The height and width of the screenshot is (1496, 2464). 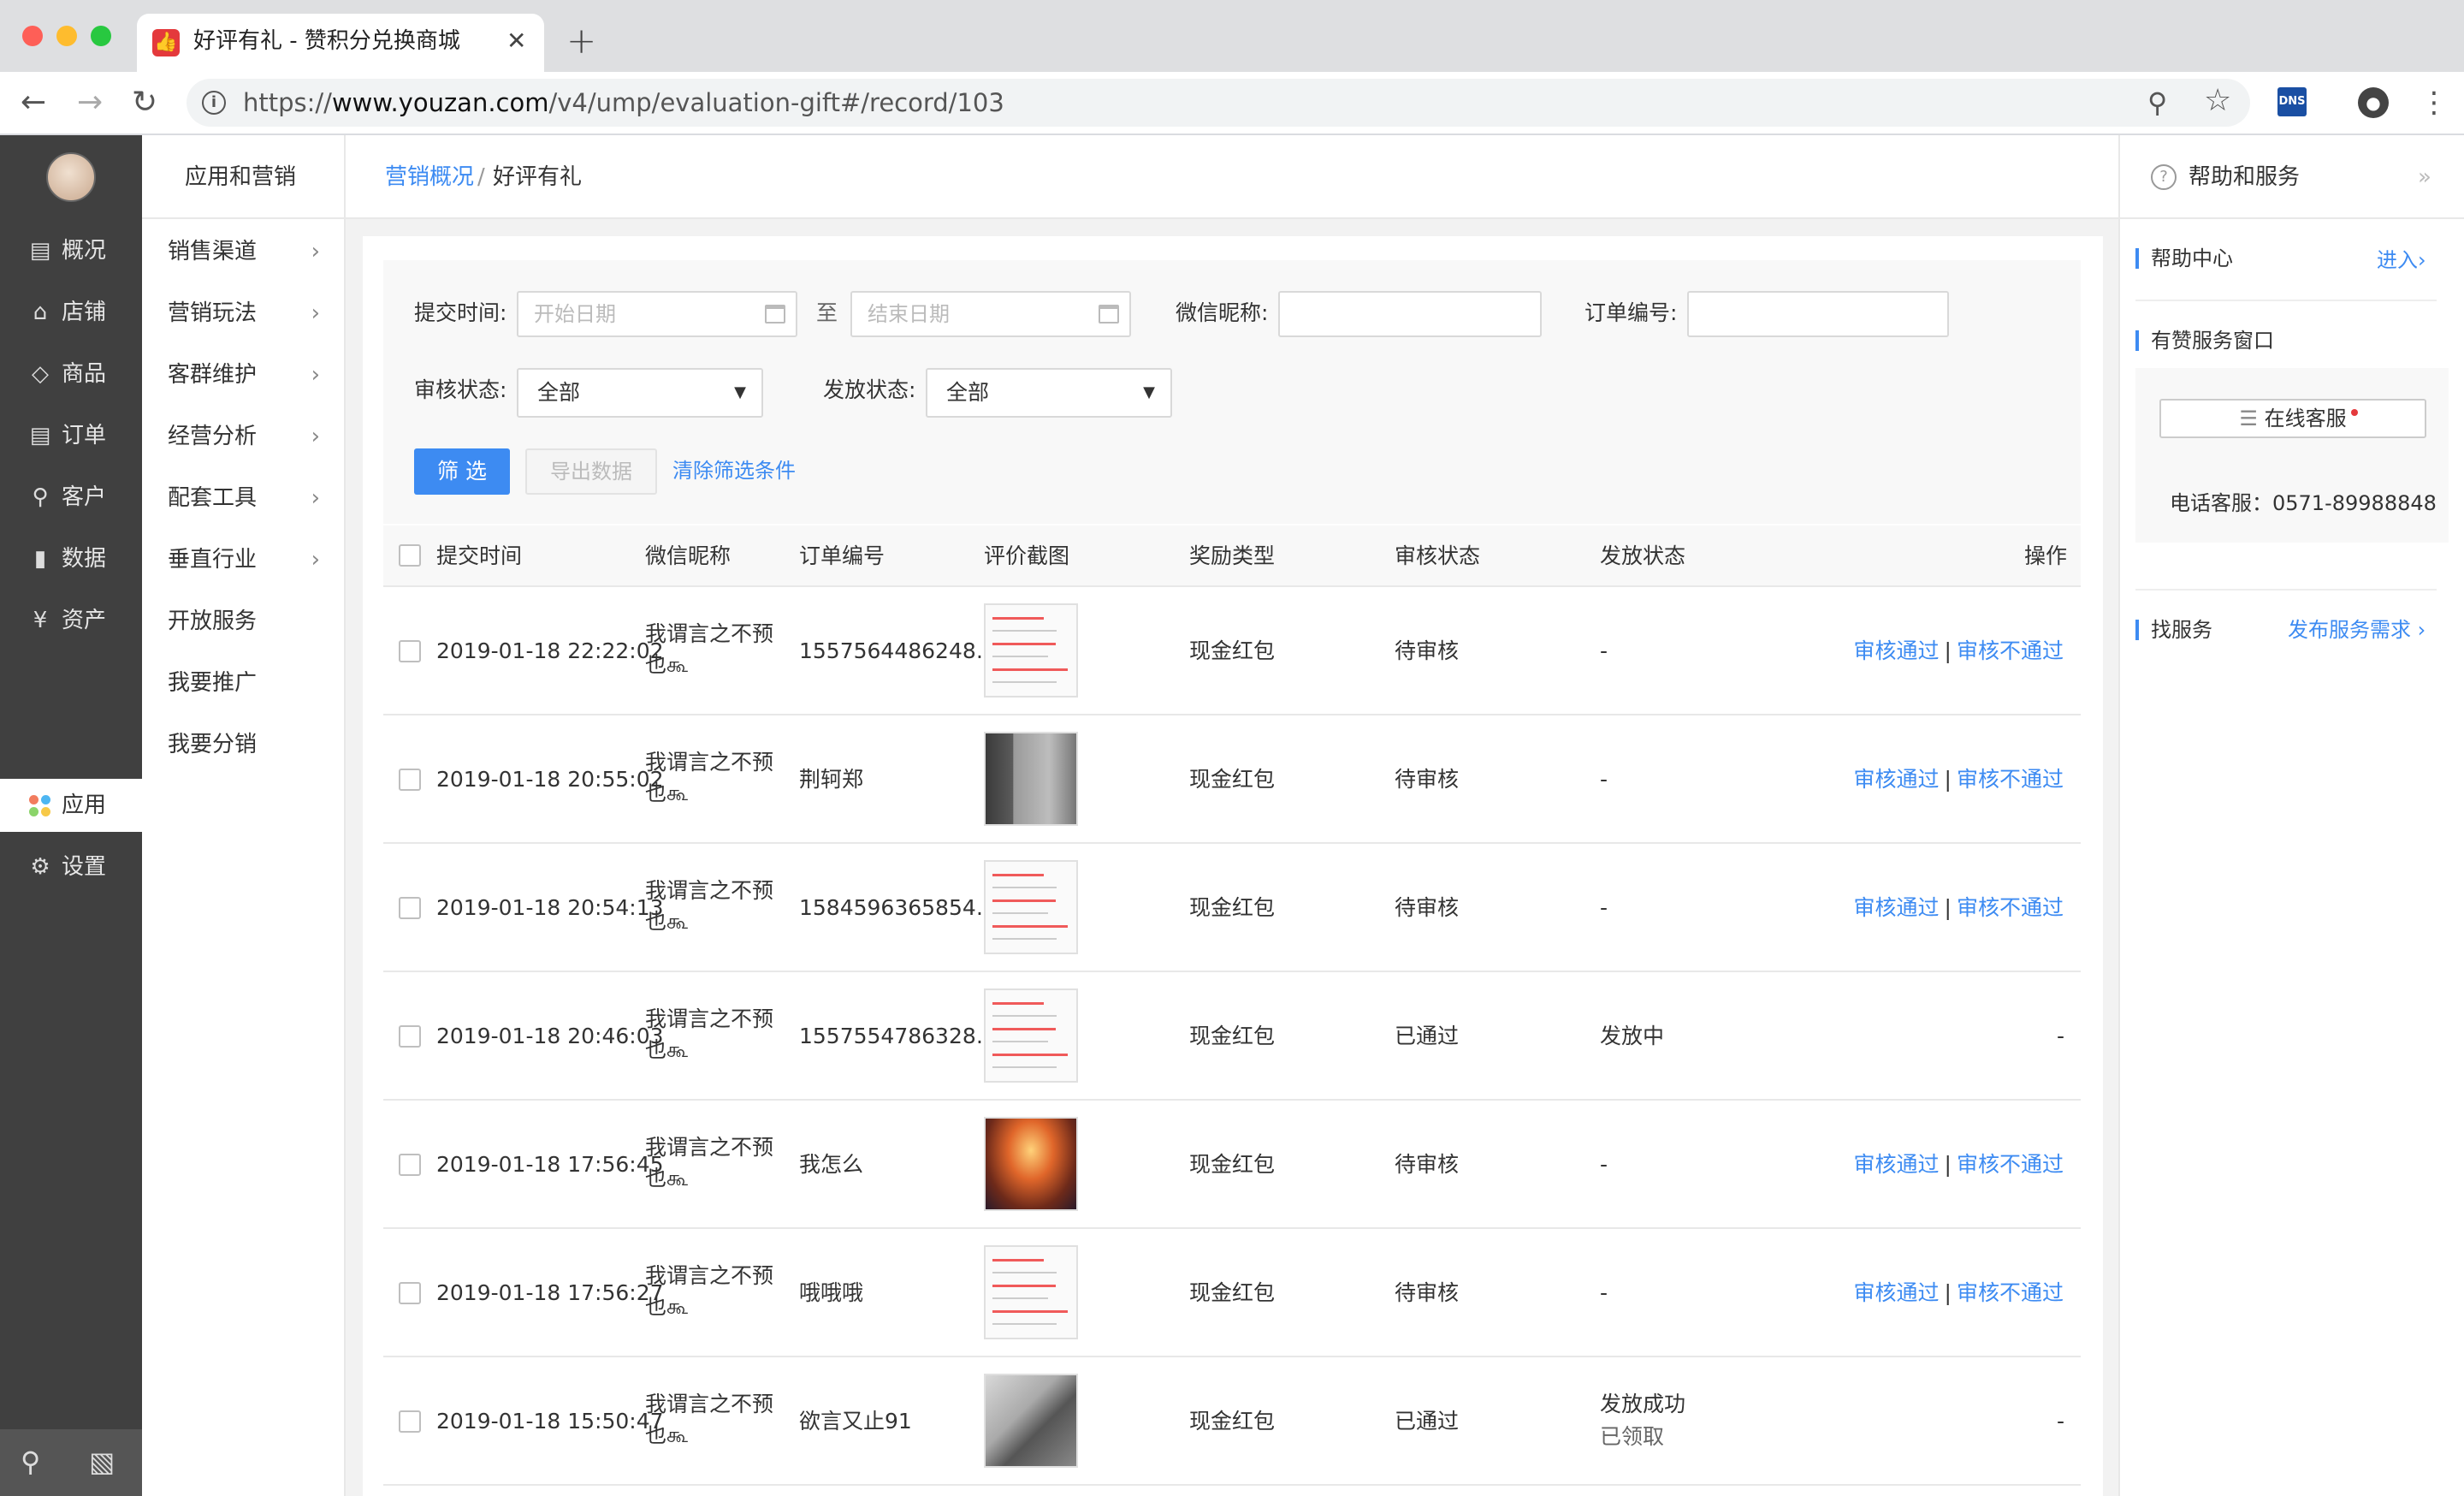 What do you see at coordinates (640, 393) in the screenshot?
I see `review-status-select: 全部 ▼` at bounding box center [640, 393].